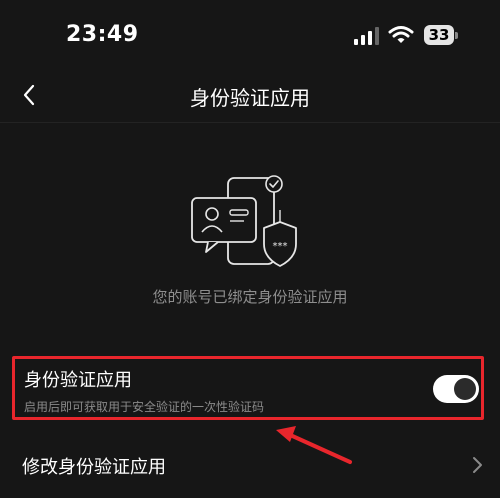 This screenshot has width=500, height=498. What do you see at coordinates (250, 35) in the screenshot?
I see `status-bar: 23:49 33` at bounding box center [250, 35].